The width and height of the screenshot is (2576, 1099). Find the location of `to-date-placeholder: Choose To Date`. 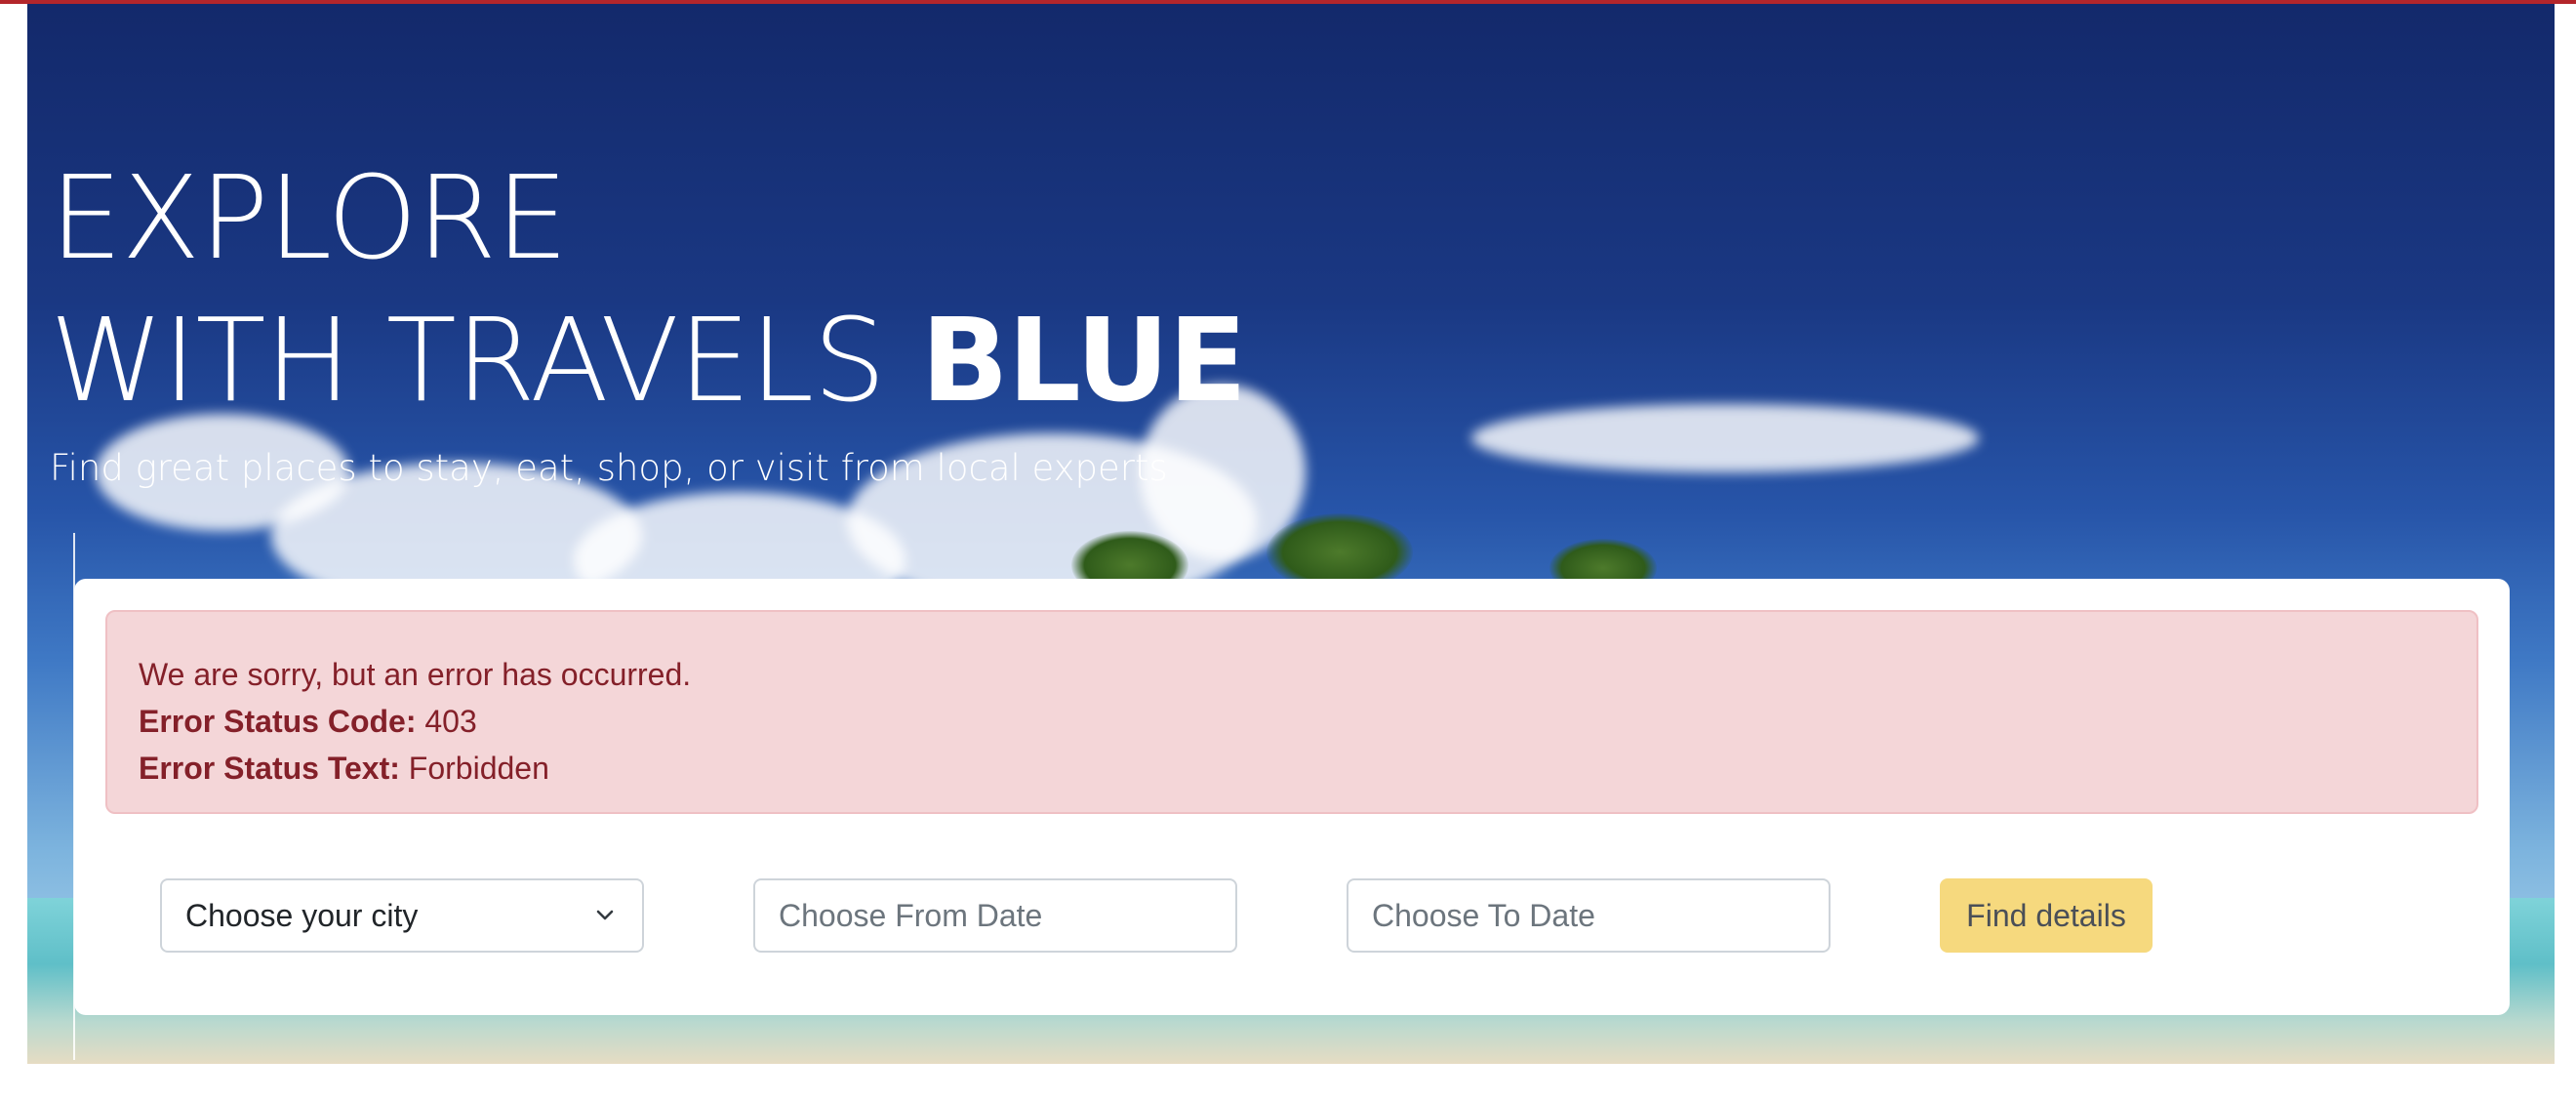

to-date-placeholder: Choose To Date is located at coordinates (1483, 915).